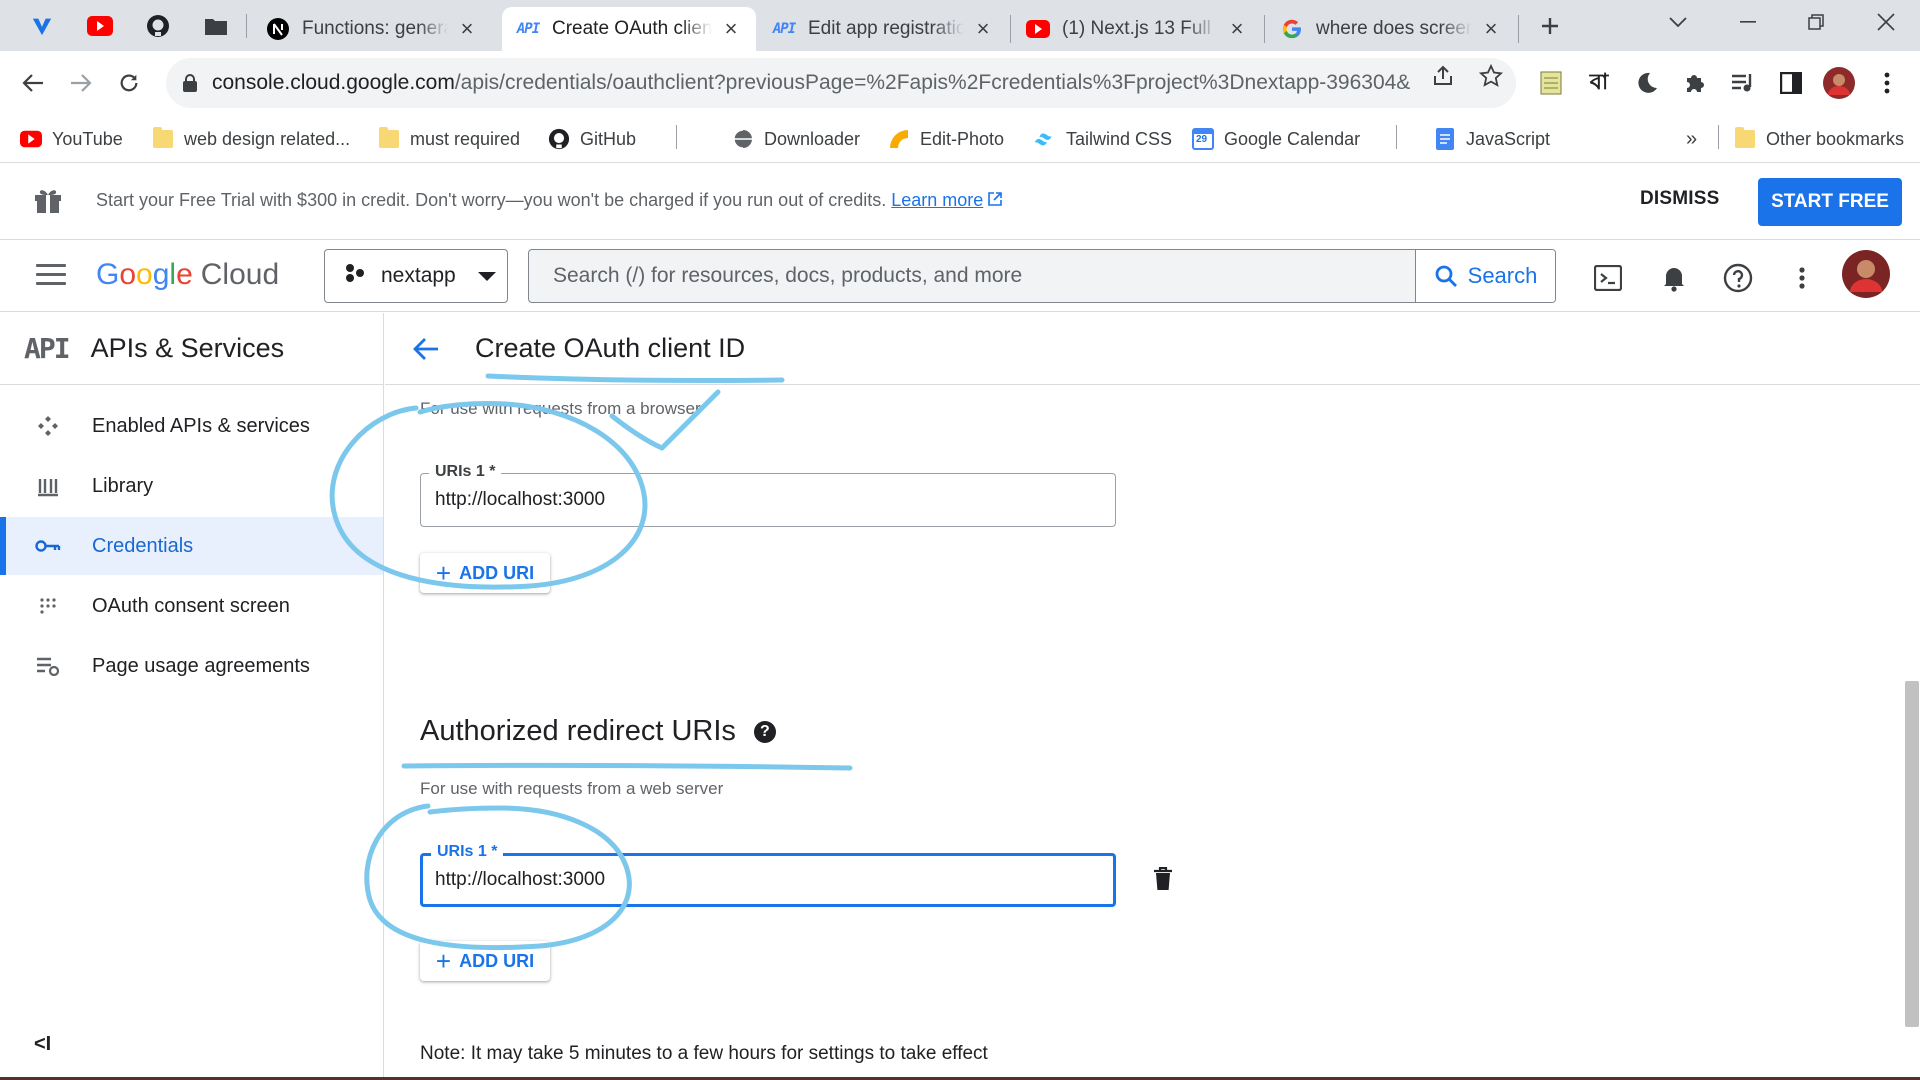  Describe the element at coordinates (1816, 22) in the screenshot. I see `restore-icon` at that location.